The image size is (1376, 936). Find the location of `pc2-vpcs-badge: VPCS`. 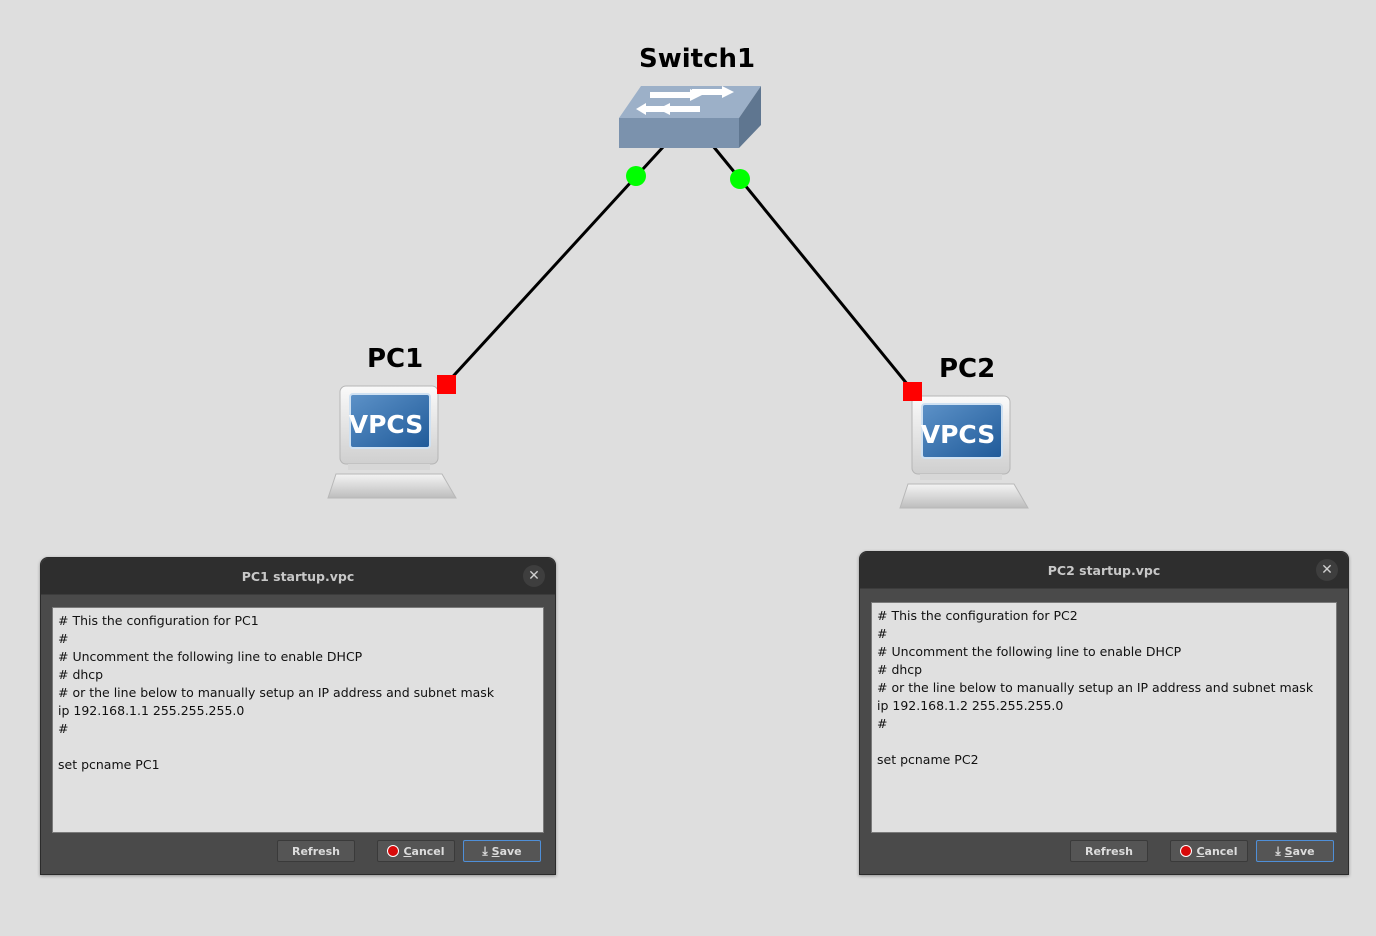

pc2-vpcs-badge: VPCS is located at coordinates (958, 434).